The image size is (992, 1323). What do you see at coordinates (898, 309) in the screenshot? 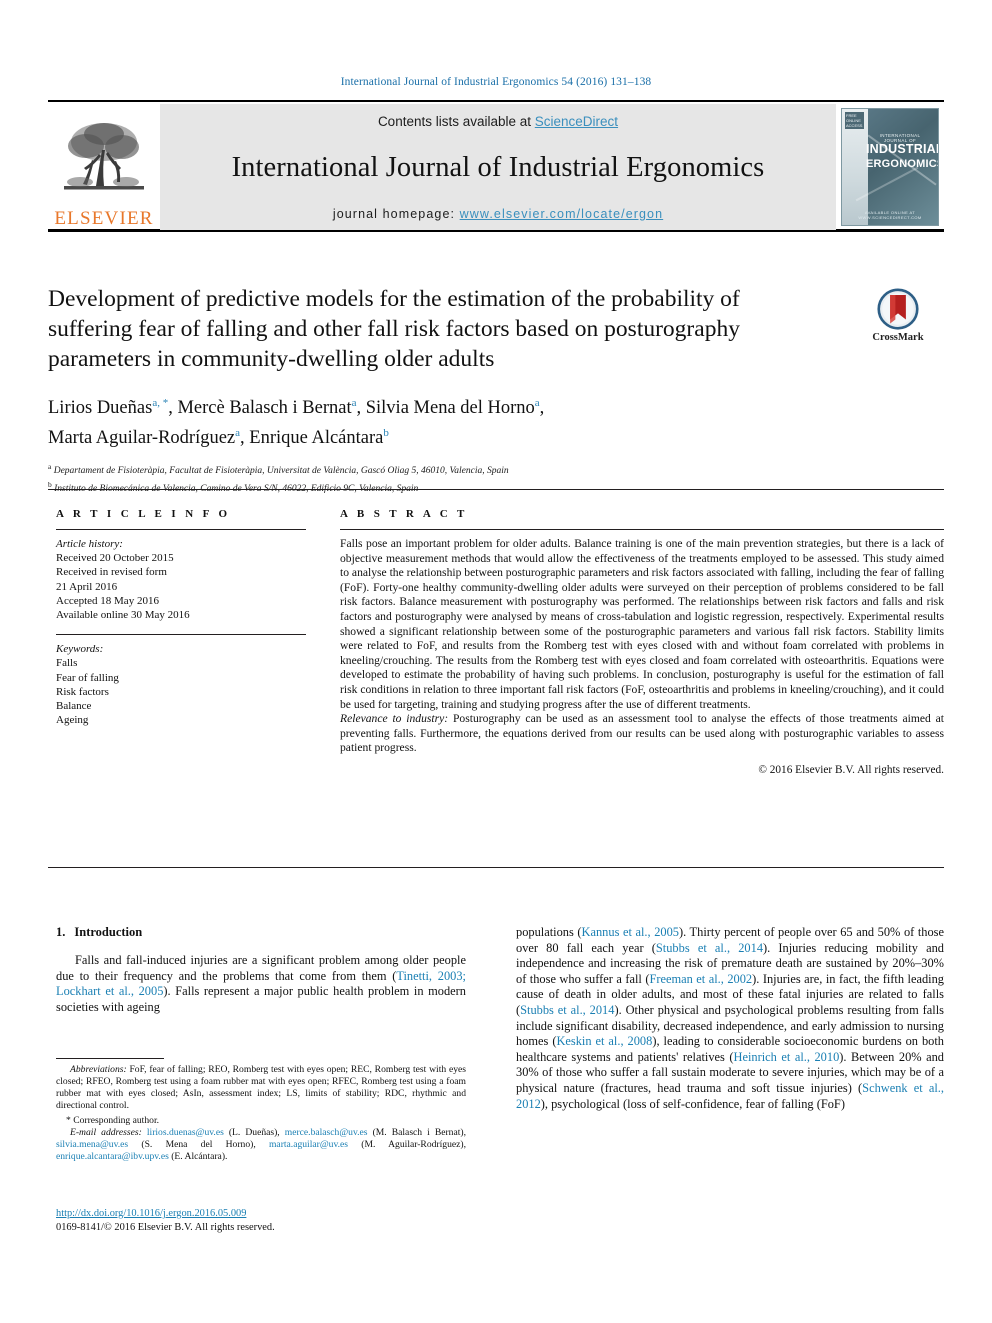
I see `crossmark-icon` at bounding box center [898, 309].